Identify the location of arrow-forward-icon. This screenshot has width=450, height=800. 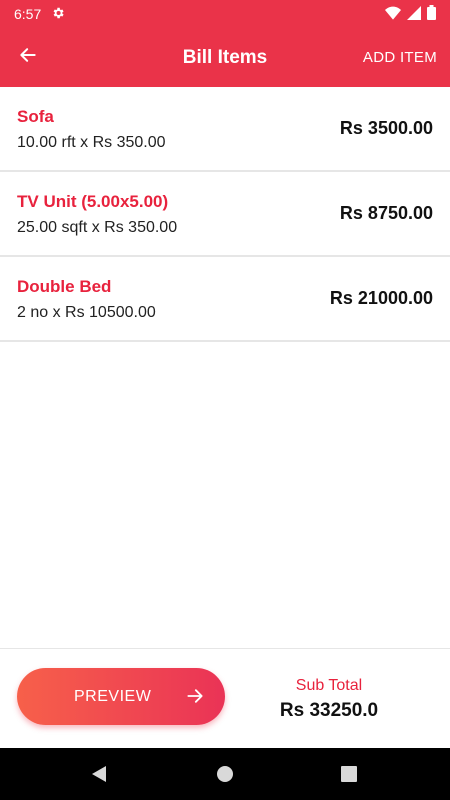
(195, 696).